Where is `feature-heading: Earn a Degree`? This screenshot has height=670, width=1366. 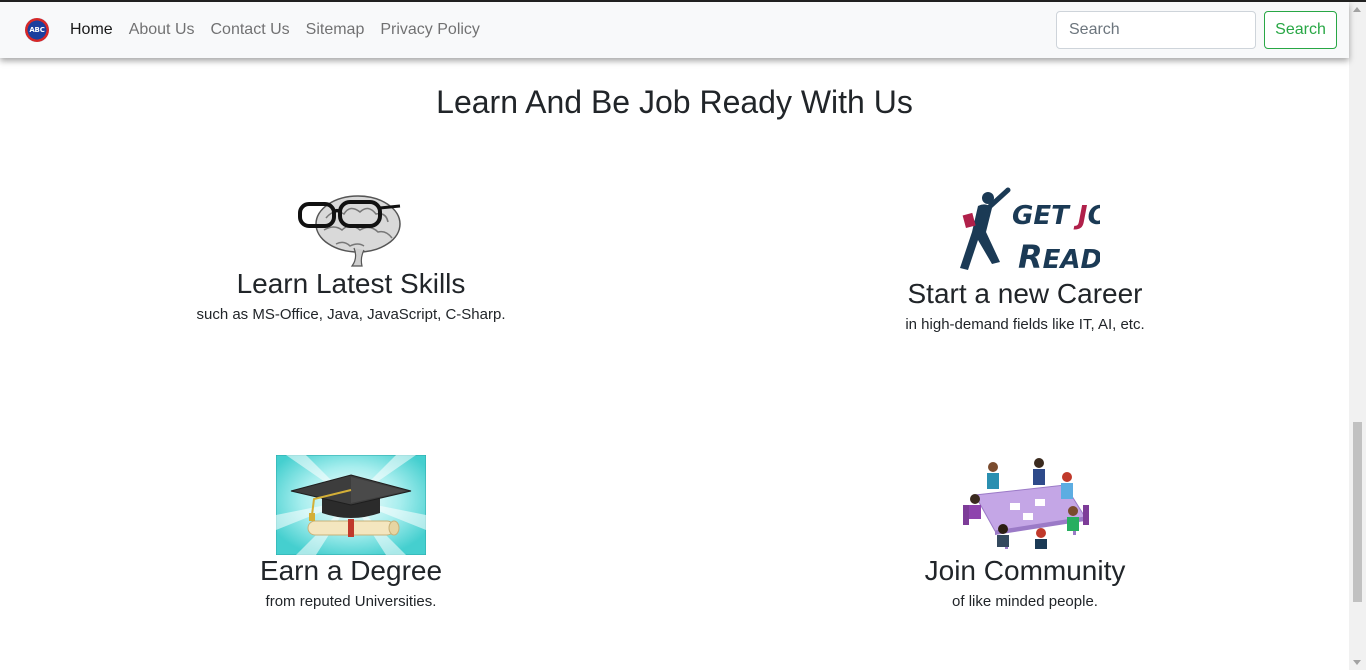 feature-heading: Earn a Degree is located at coordinates (351, 570).